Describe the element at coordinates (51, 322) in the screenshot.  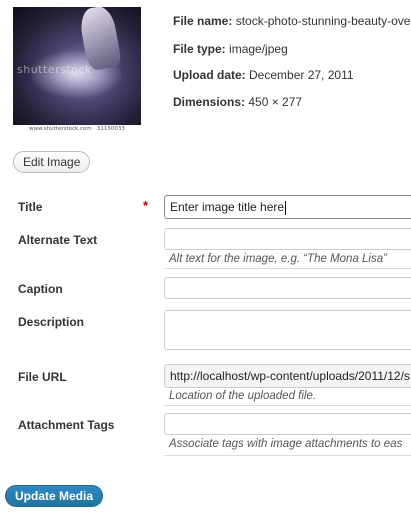
I see `description-label: Description` at that location.